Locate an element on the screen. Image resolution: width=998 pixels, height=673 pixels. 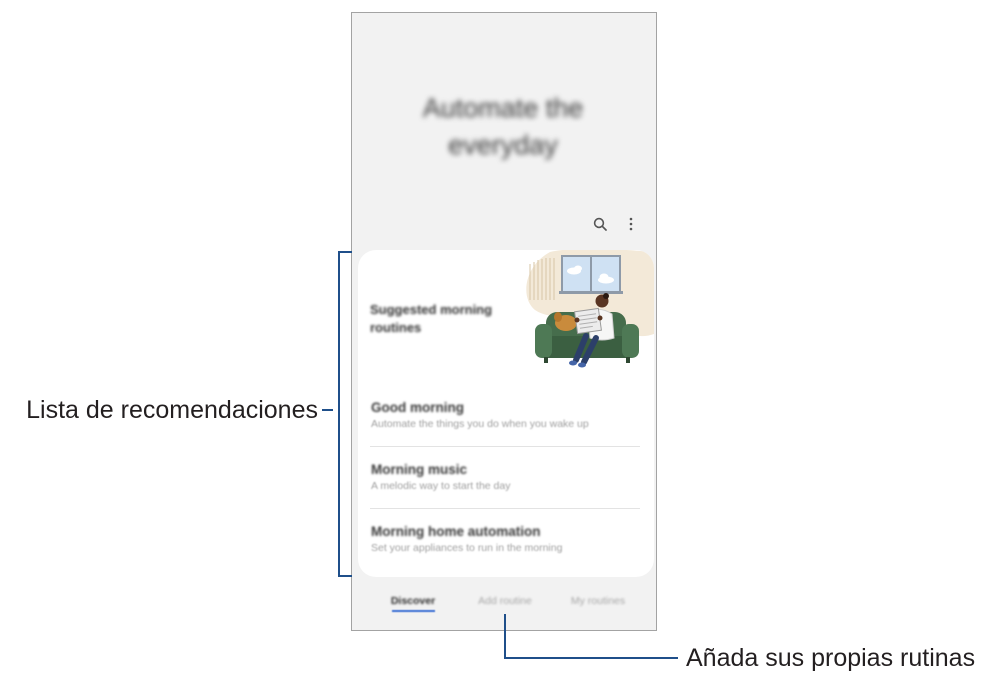
hero-title: Automate the everyday is located at coordinates (503, 126).